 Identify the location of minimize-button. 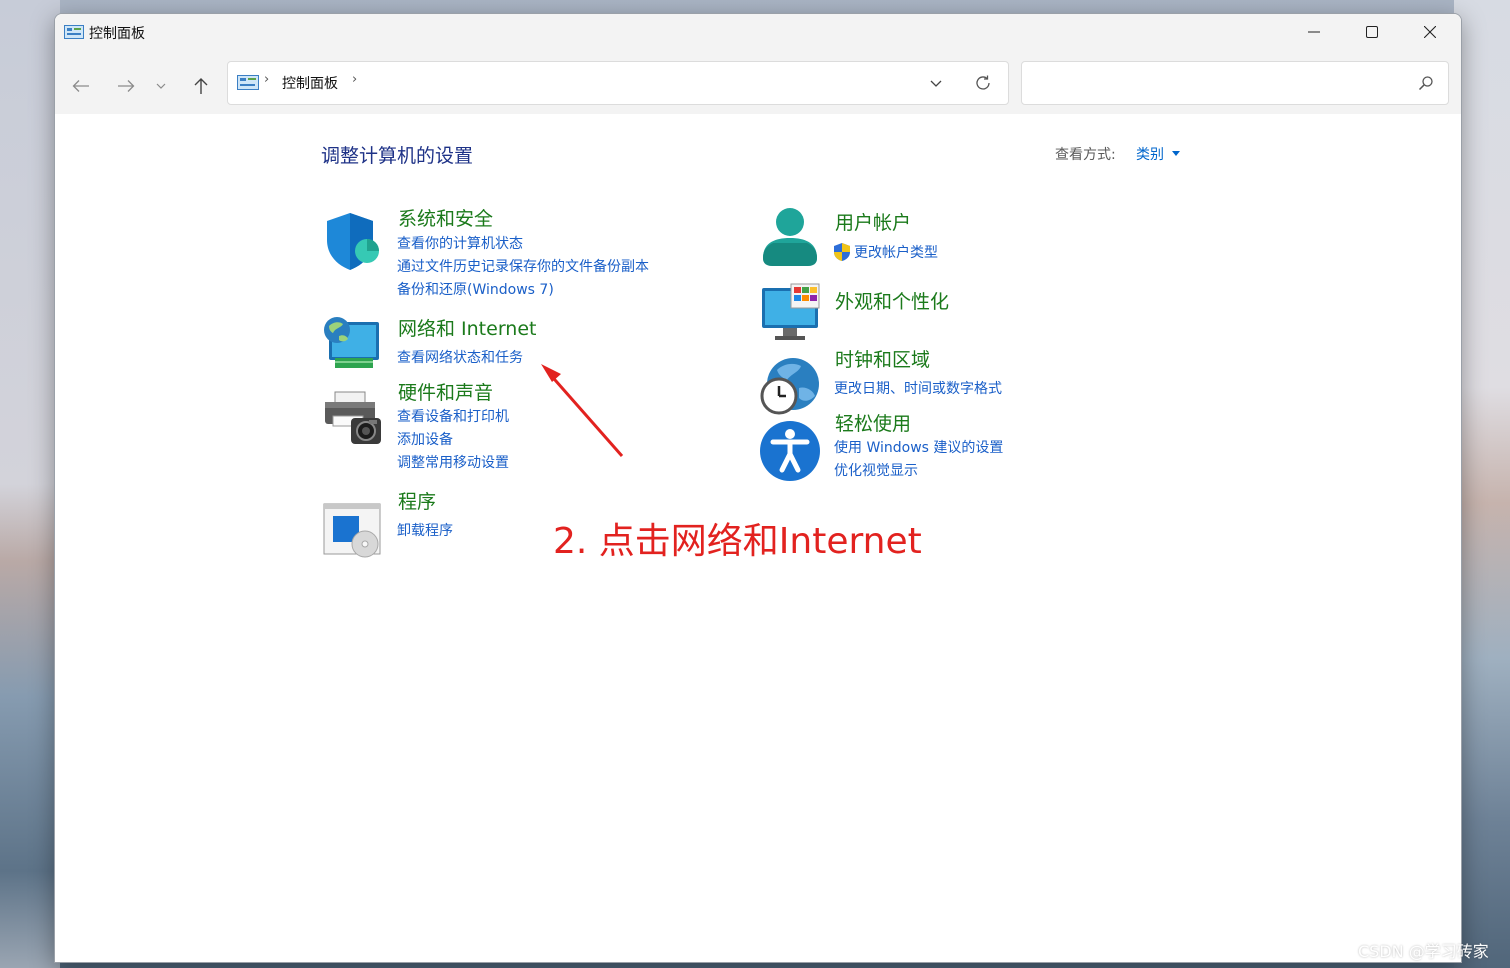
(1314, 32).